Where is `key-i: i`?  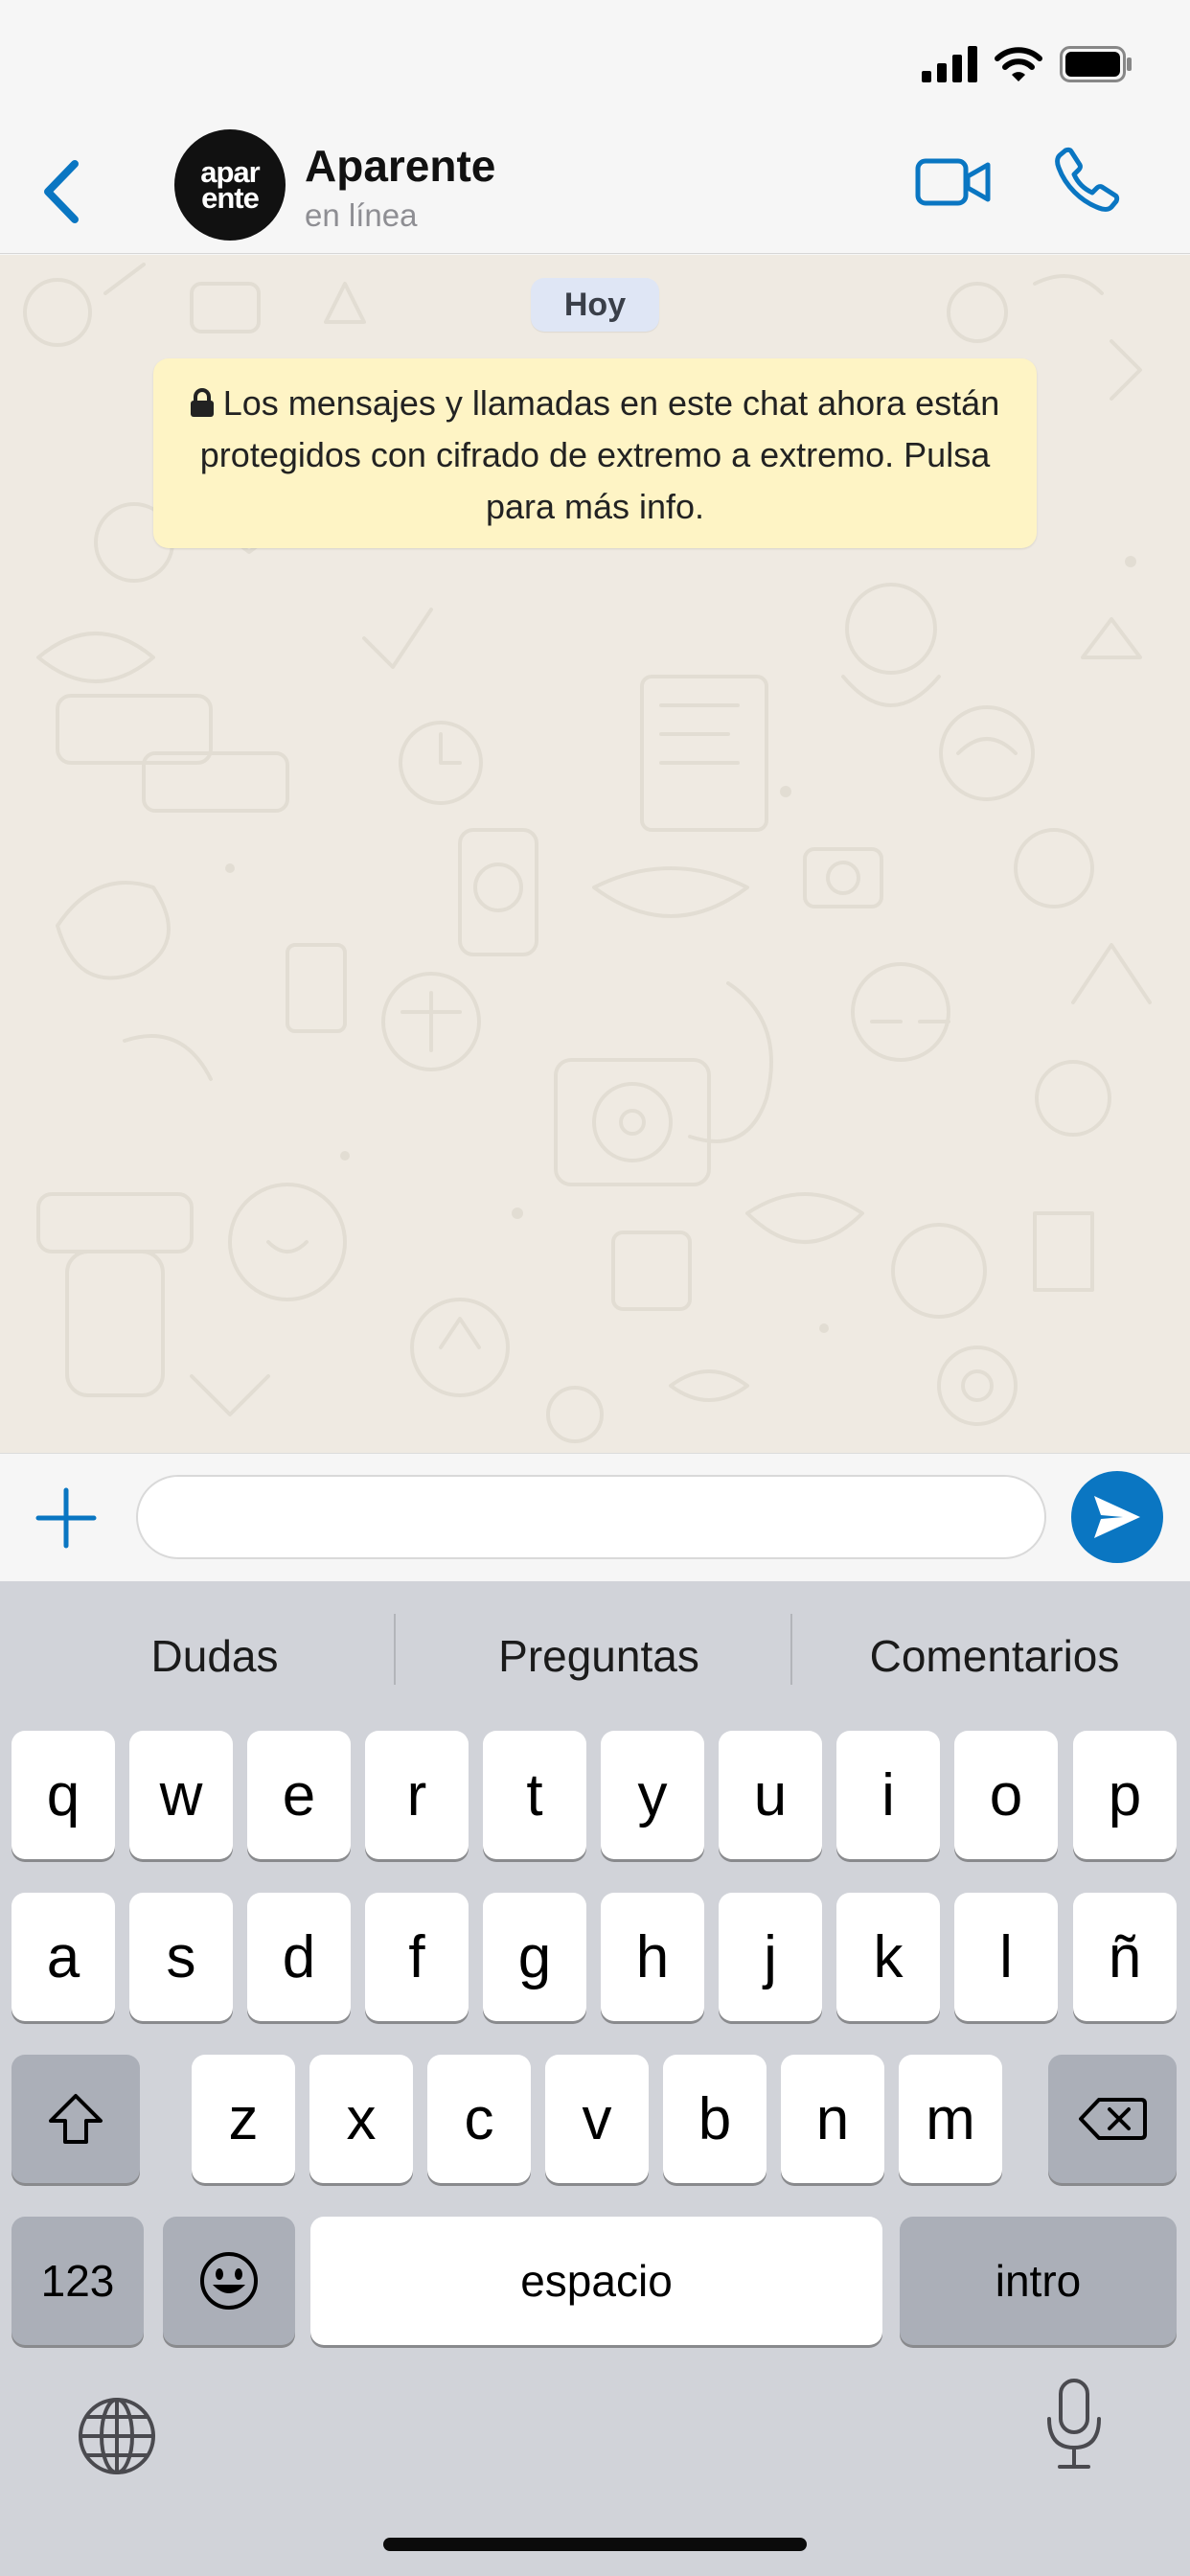
key-i: i is located at coordinates (888, 1795).